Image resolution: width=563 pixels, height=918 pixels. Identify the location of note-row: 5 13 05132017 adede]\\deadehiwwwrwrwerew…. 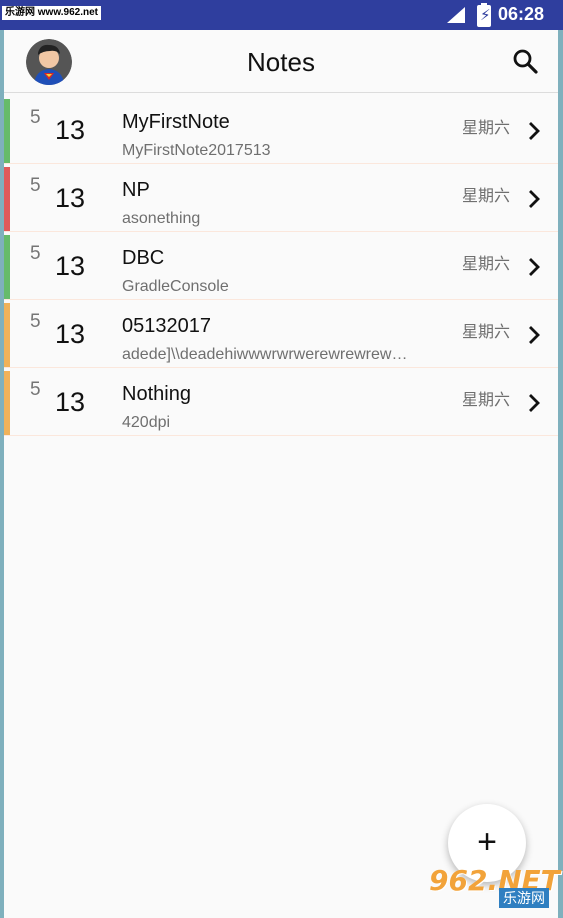
(281, 335).